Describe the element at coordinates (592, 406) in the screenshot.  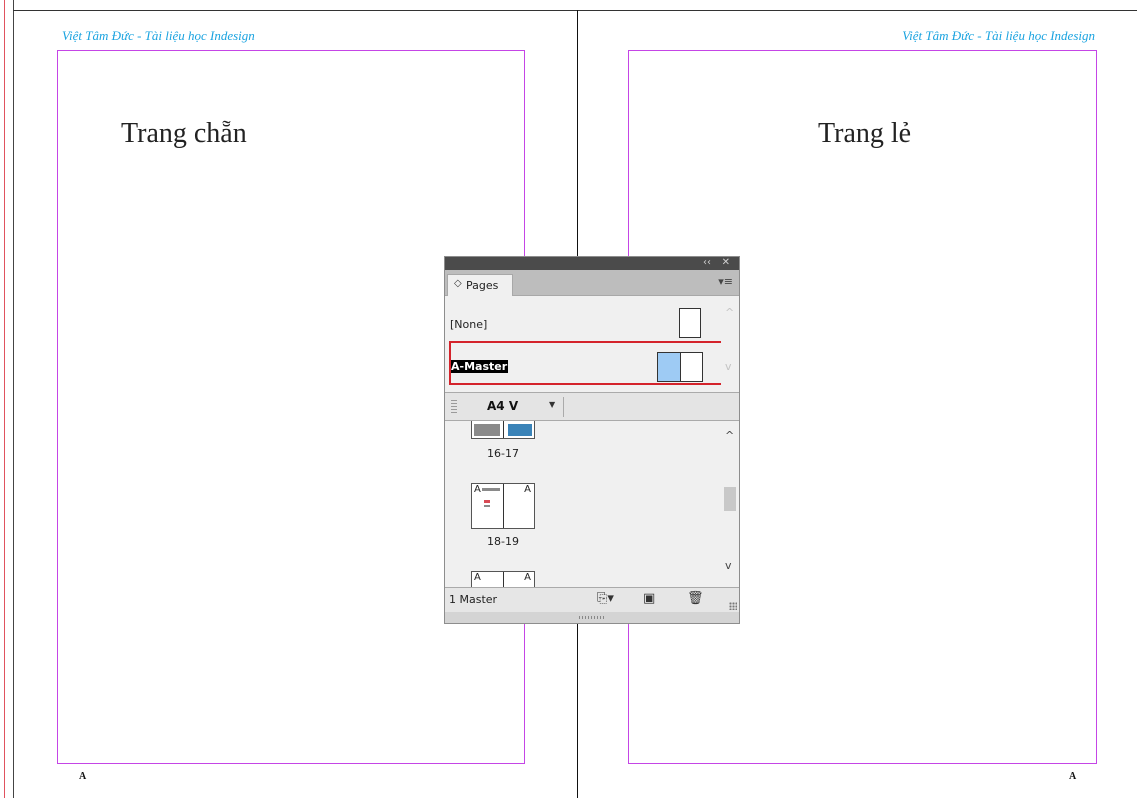
I see `page-size-bar: A4 V ▼` at that location.